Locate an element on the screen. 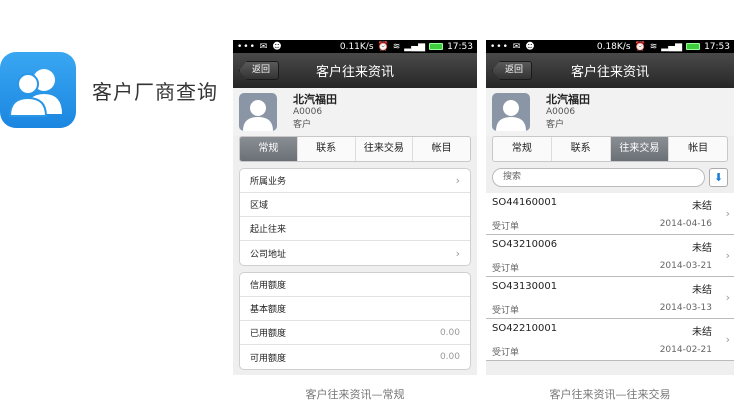 The width and height of the screenshot is (736, 417). row-base-limit: 基本额度 is located at coordinates (355, 309).